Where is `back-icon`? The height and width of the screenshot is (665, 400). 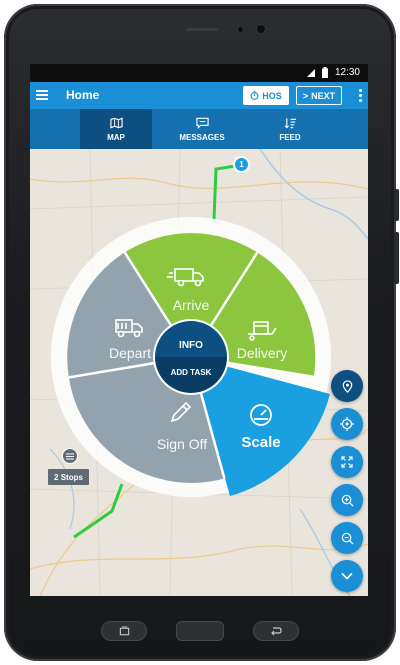
back-icon is located at coordinates (276, 631).